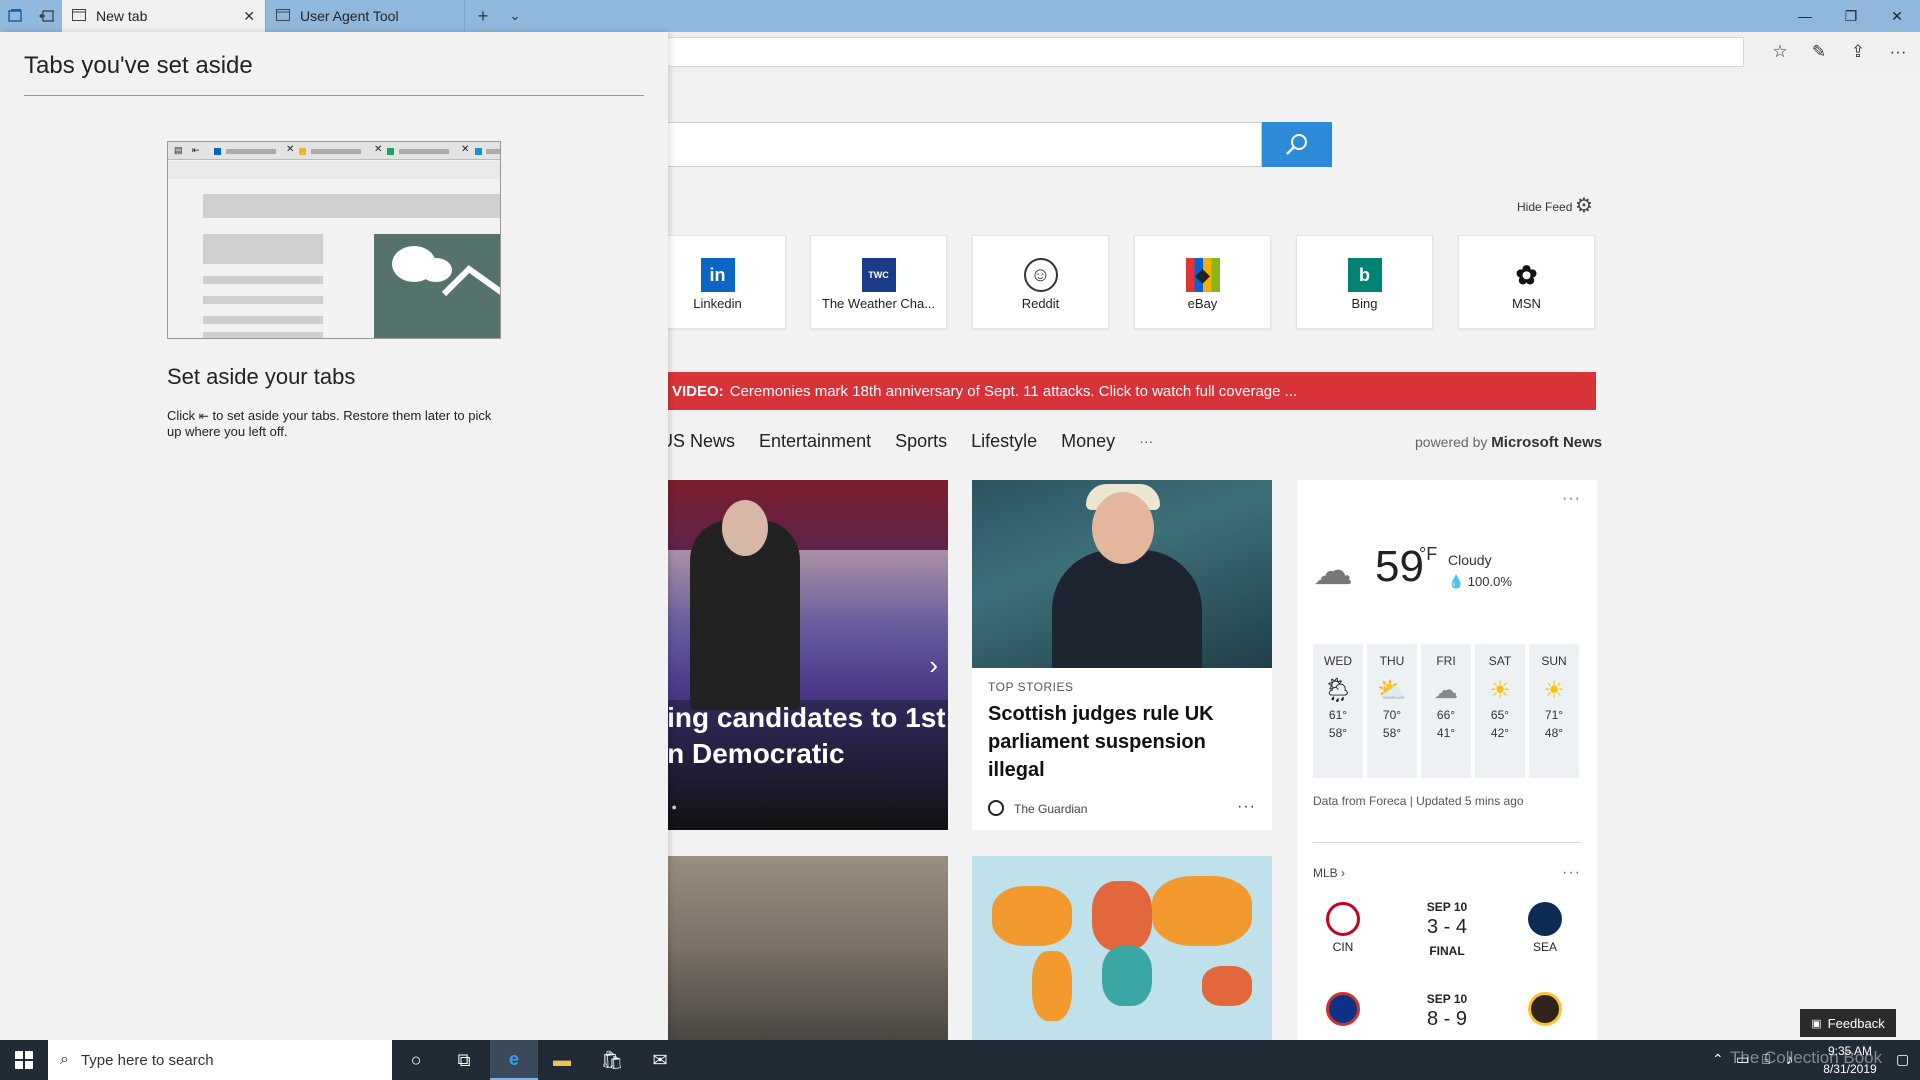 This screenshot has height=1080, width=1920. I want to click on game-row: SEP 10 8 - 9, so click(1447, 1016).